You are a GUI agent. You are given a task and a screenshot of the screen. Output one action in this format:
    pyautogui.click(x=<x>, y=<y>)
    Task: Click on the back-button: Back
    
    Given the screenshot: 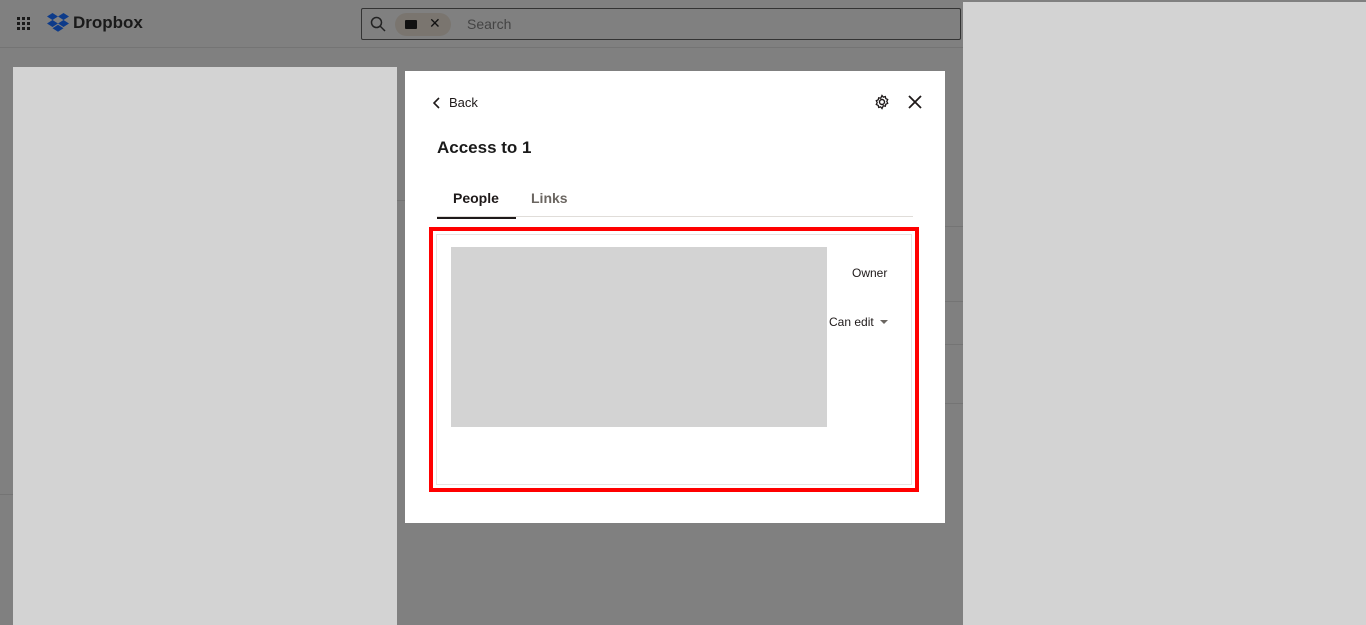 What is the action you would take?
    pyautogui.click(x=455, y=102)
    